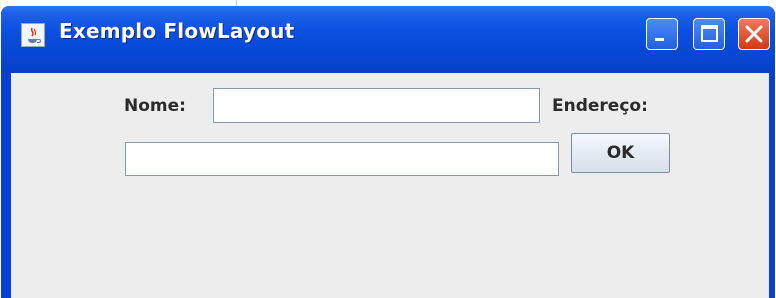  I want to click on minimize-button, so click(662, 34).